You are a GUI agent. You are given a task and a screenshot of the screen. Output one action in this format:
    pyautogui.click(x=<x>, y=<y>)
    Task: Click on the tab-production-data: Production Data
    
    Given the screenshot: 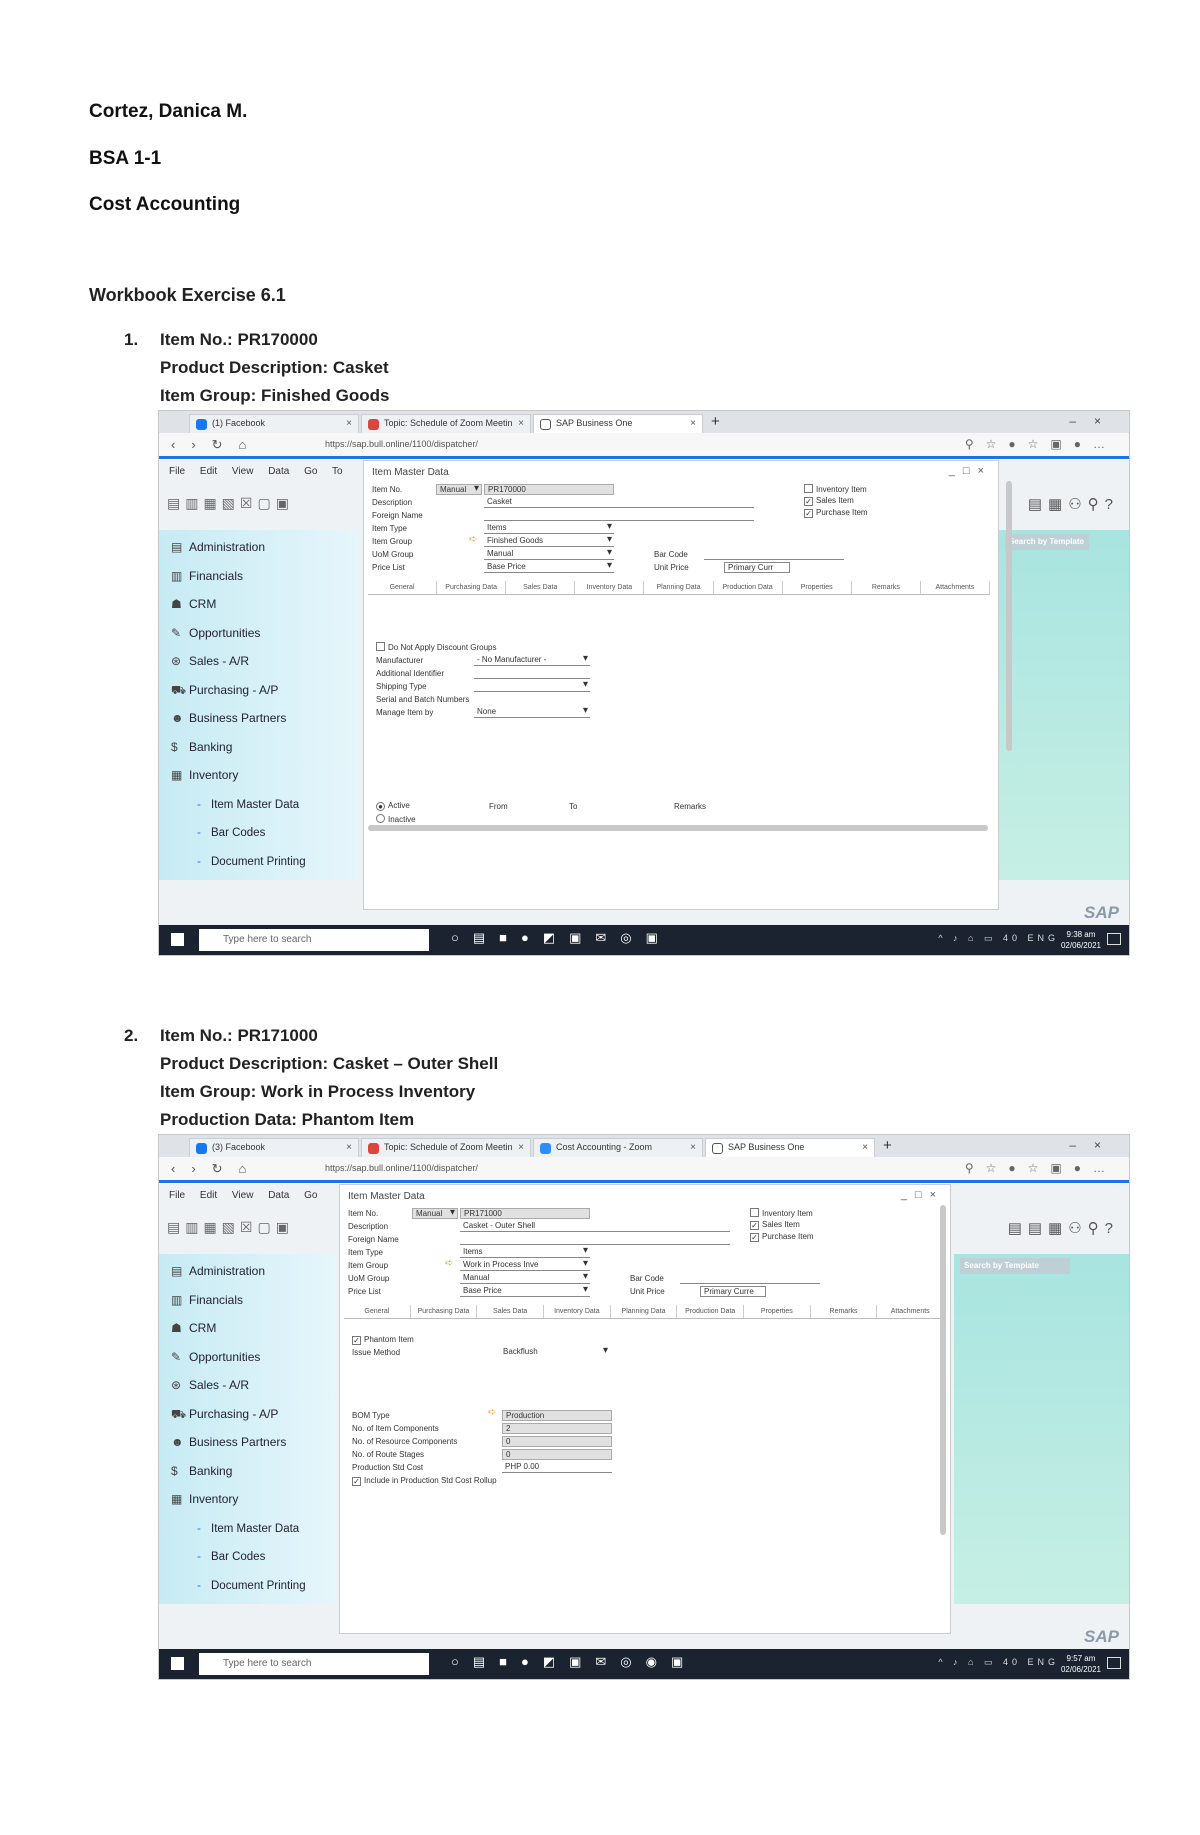 What is the action you would take?
    pyautogui.click(x=748, y=587)
    